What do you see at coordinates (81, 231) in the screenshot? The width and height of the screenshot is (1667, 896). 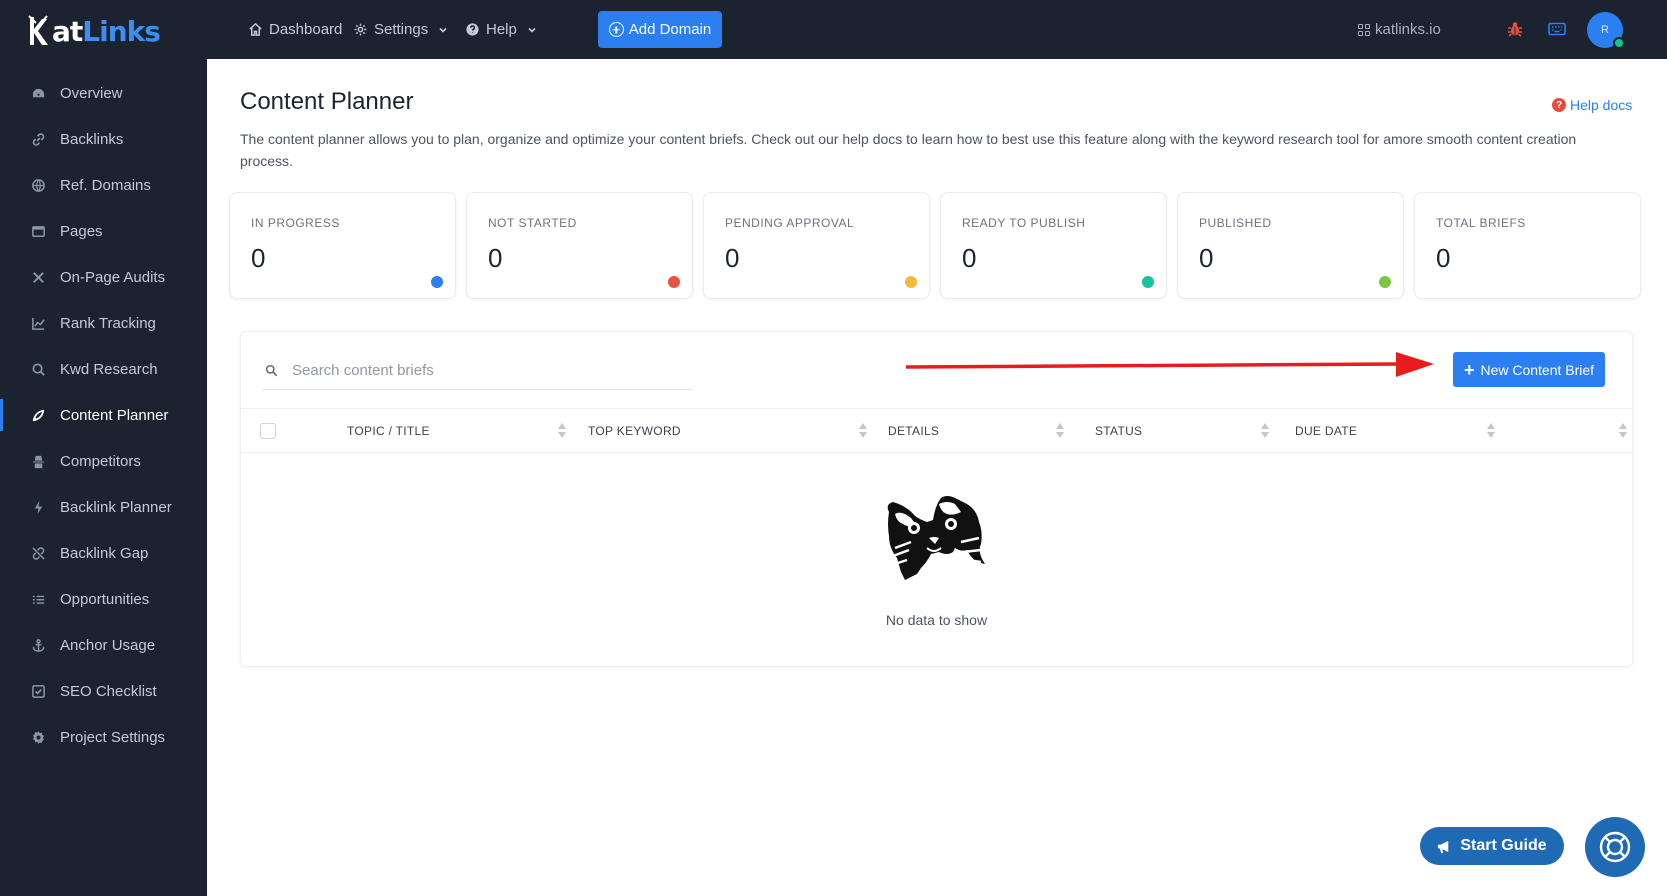 I see `sidebar-item-label: Pages` at bounding box center [81, 231].